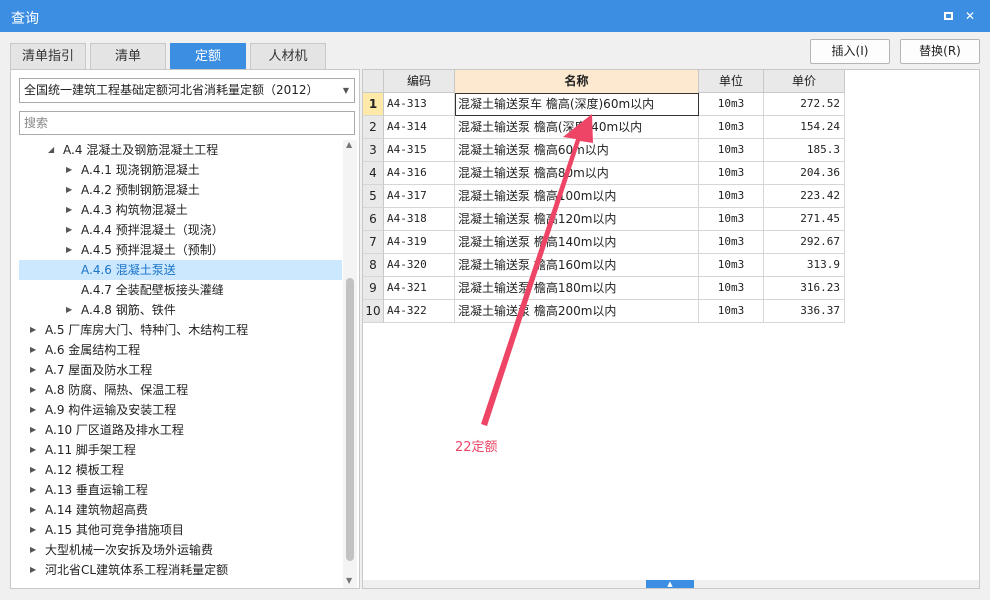  Describe the element at coordinates (419, 242) in the screenshot. I see `cell-code: A4-319` at that location.